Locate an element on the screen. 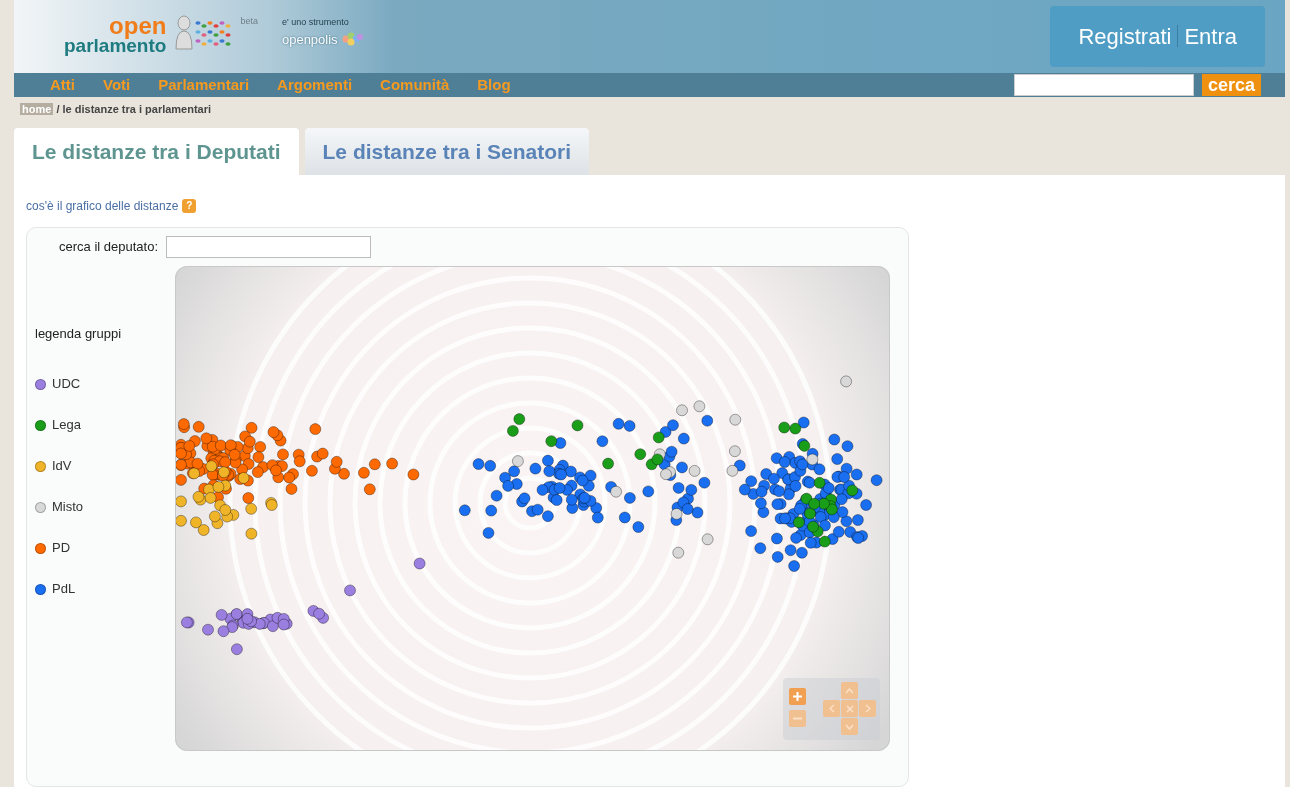 This screenshot has width=1290, height=787. logo-icon is located at coordinates (352, 39).